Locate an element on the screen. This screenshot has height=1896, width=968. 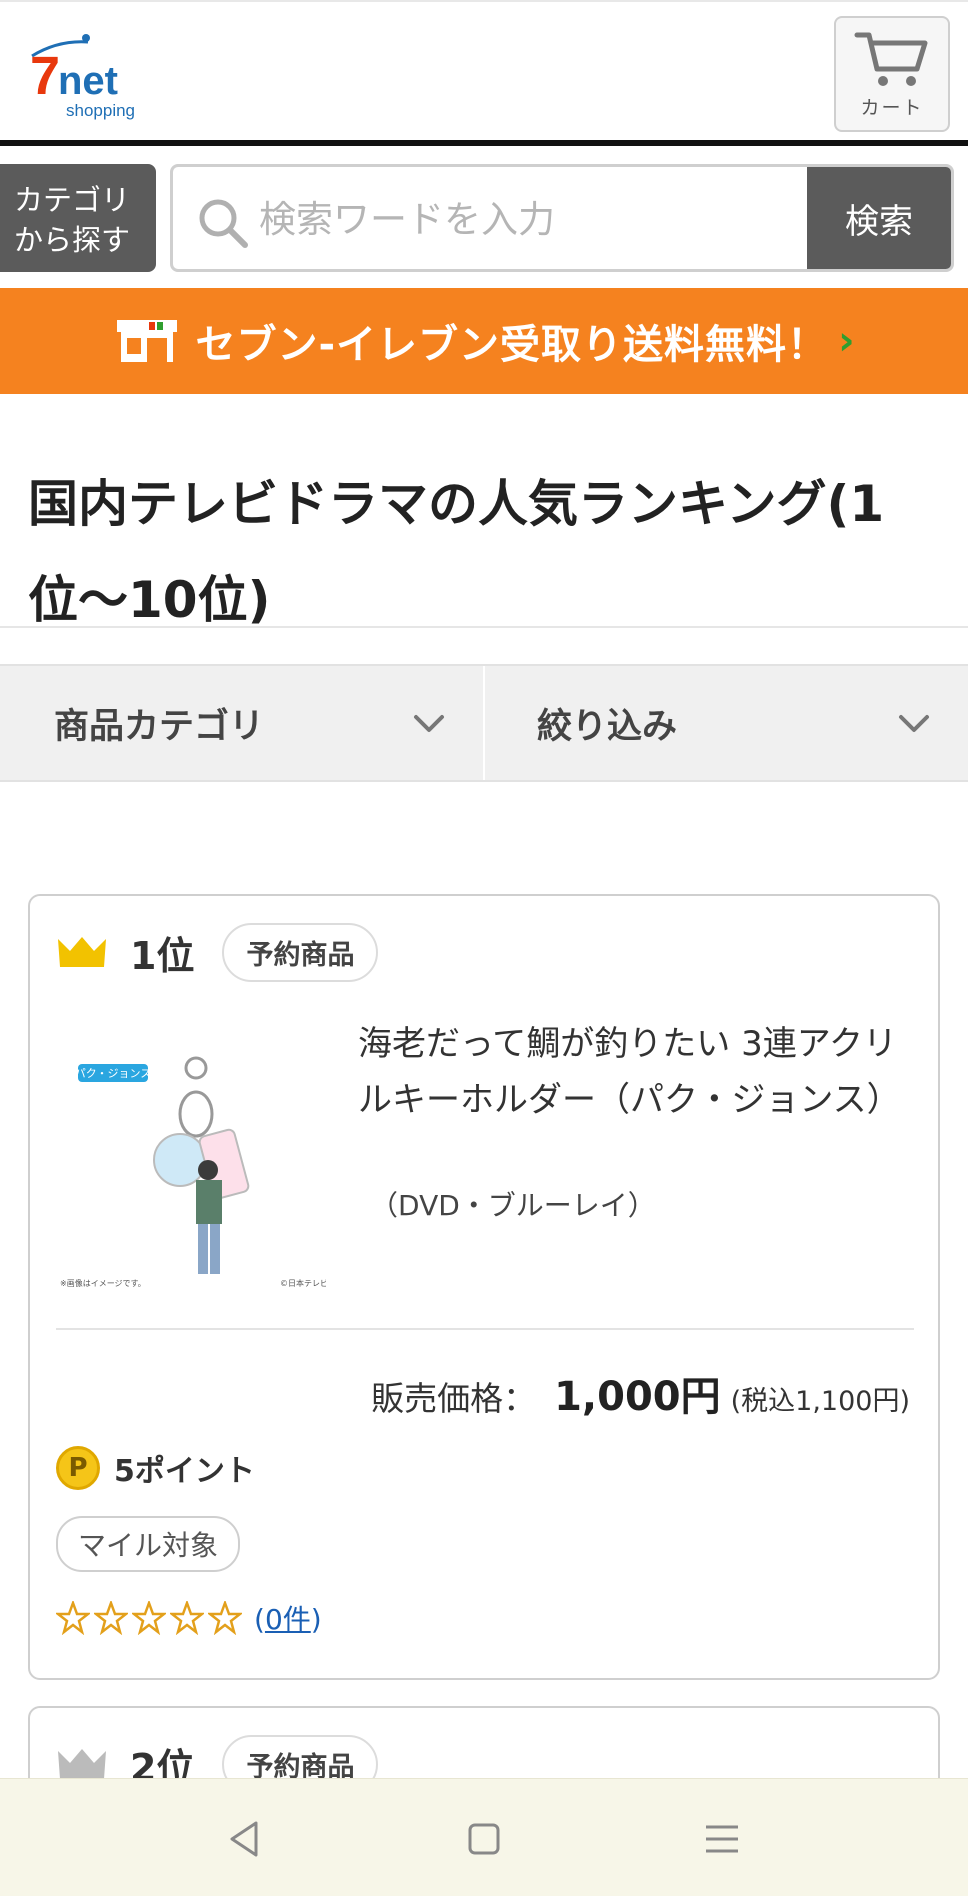
menu-icon is located at coordinates (722, 1839).